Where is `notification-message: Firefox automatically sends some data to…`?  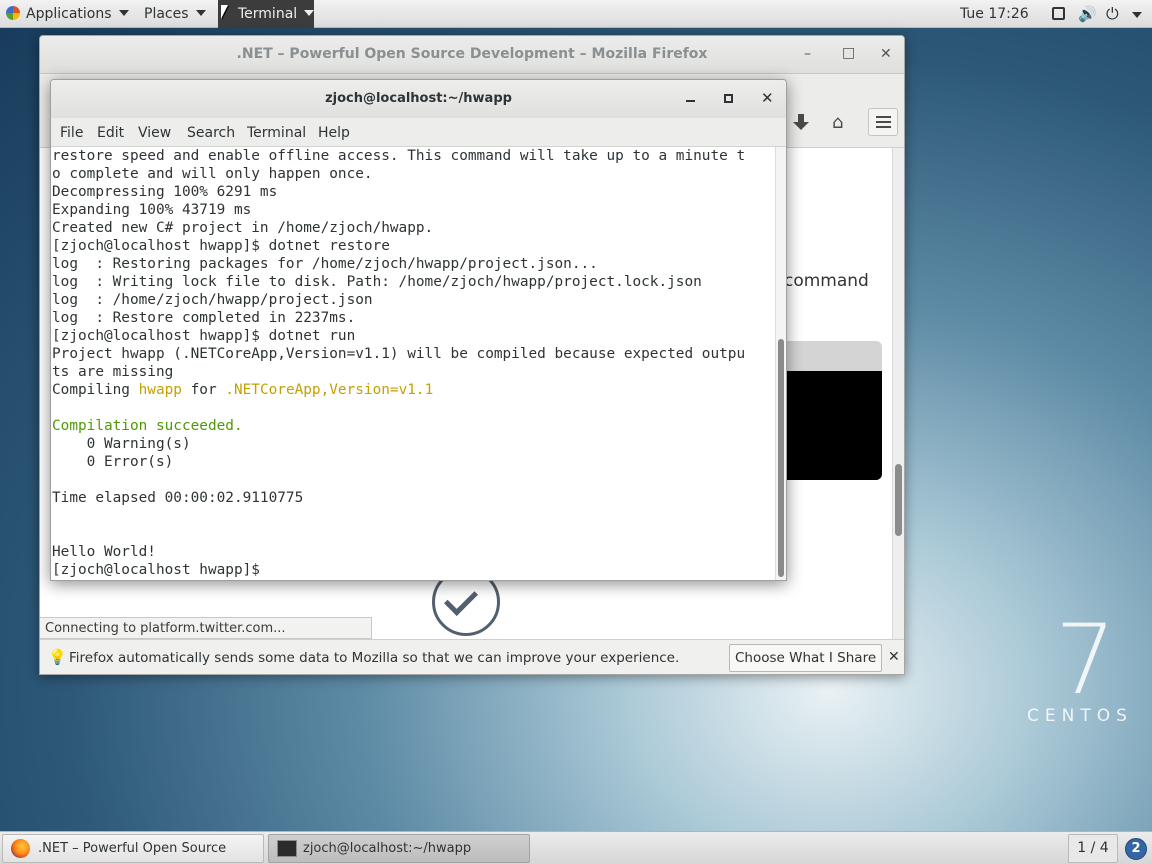
notification-message: Firefox automatically sends some data to… is located at coordinates (374, 658).